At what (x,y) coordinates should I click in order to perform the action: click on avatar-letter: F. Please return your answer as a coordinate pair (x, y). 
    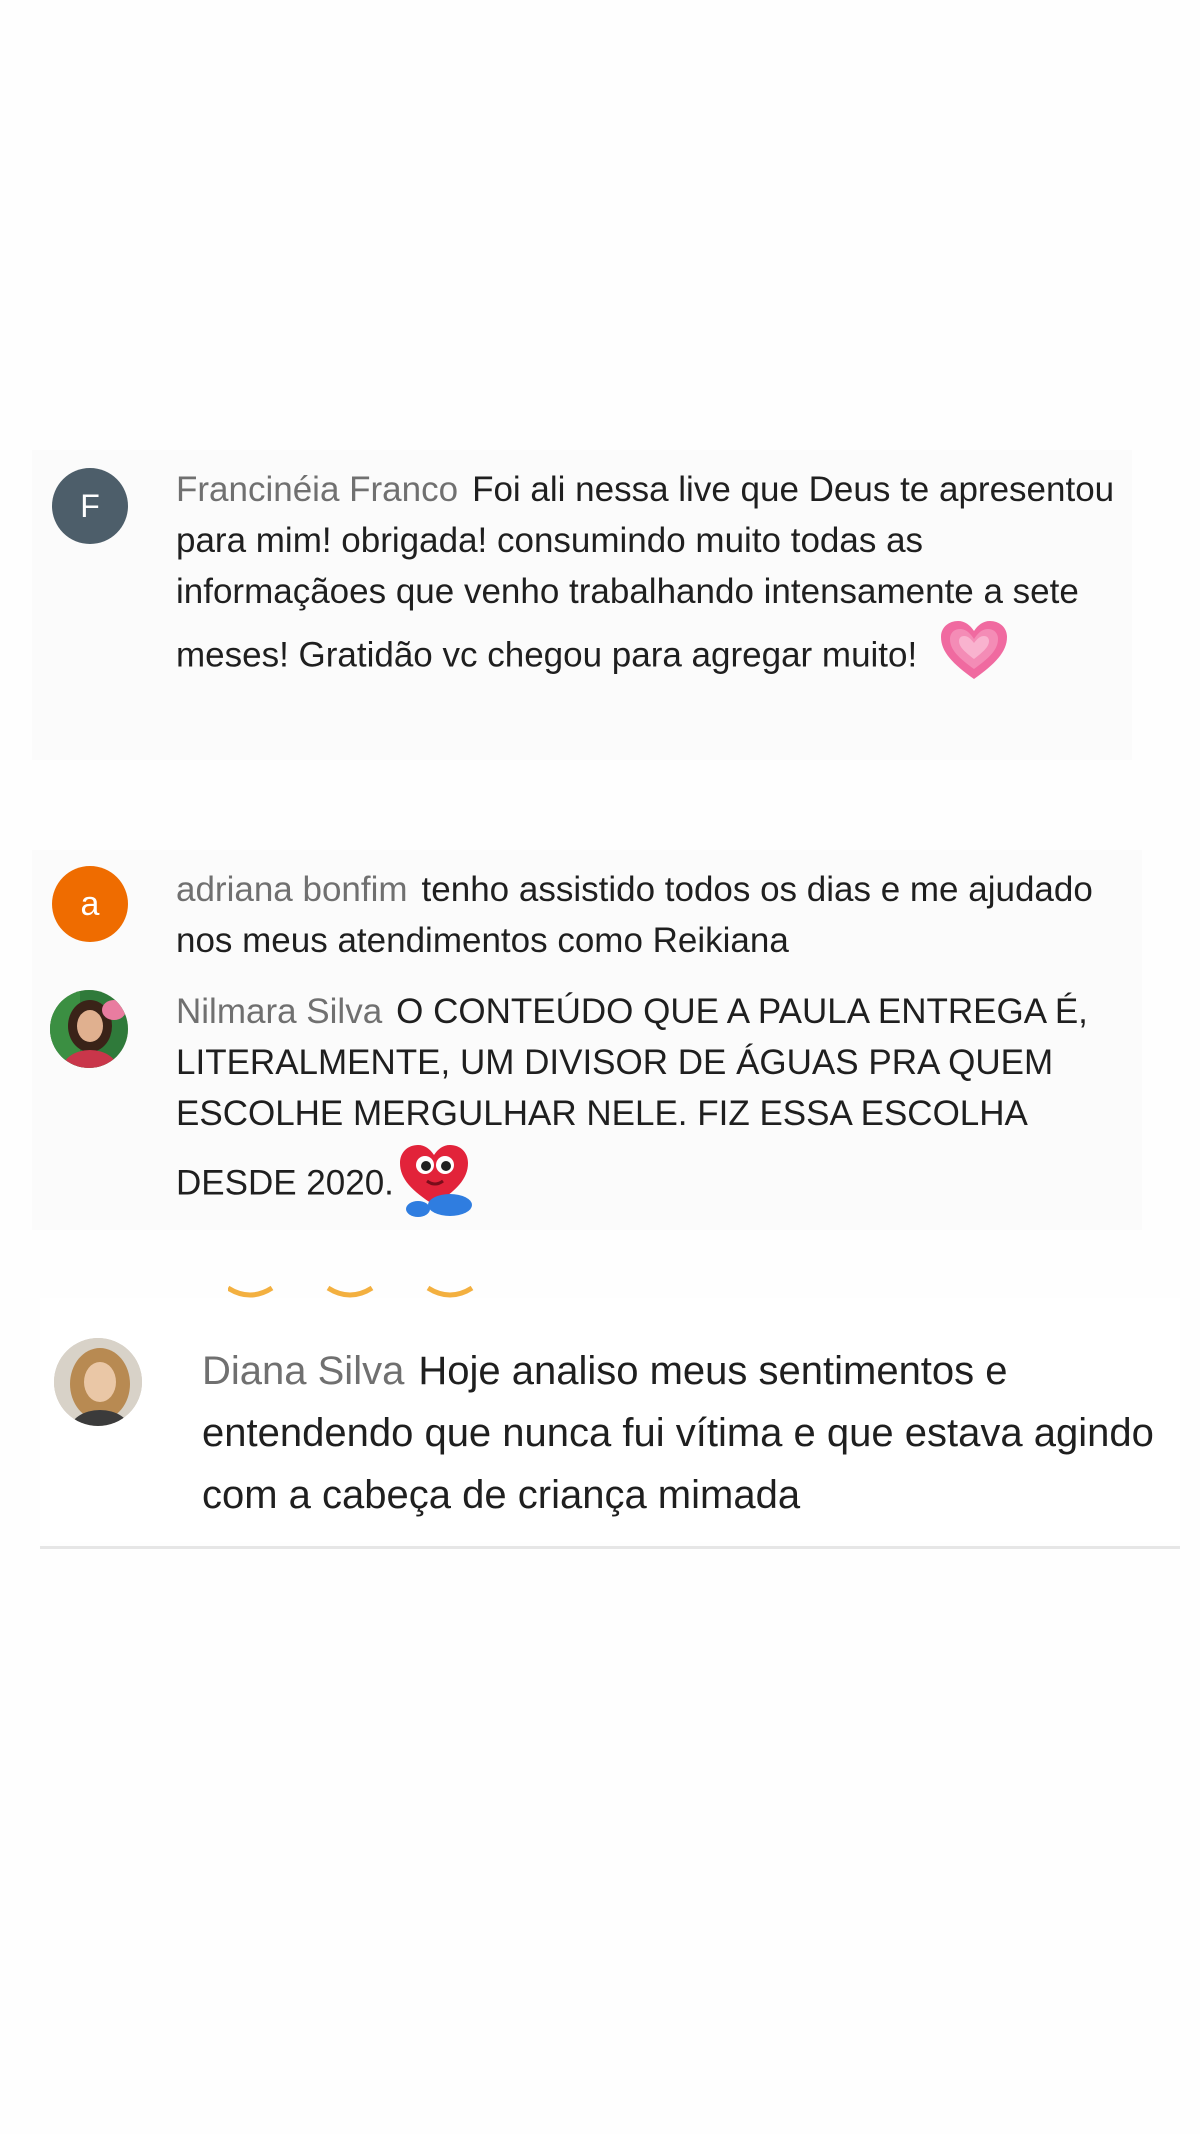
    Looking at the image, I should click on (90, 505).